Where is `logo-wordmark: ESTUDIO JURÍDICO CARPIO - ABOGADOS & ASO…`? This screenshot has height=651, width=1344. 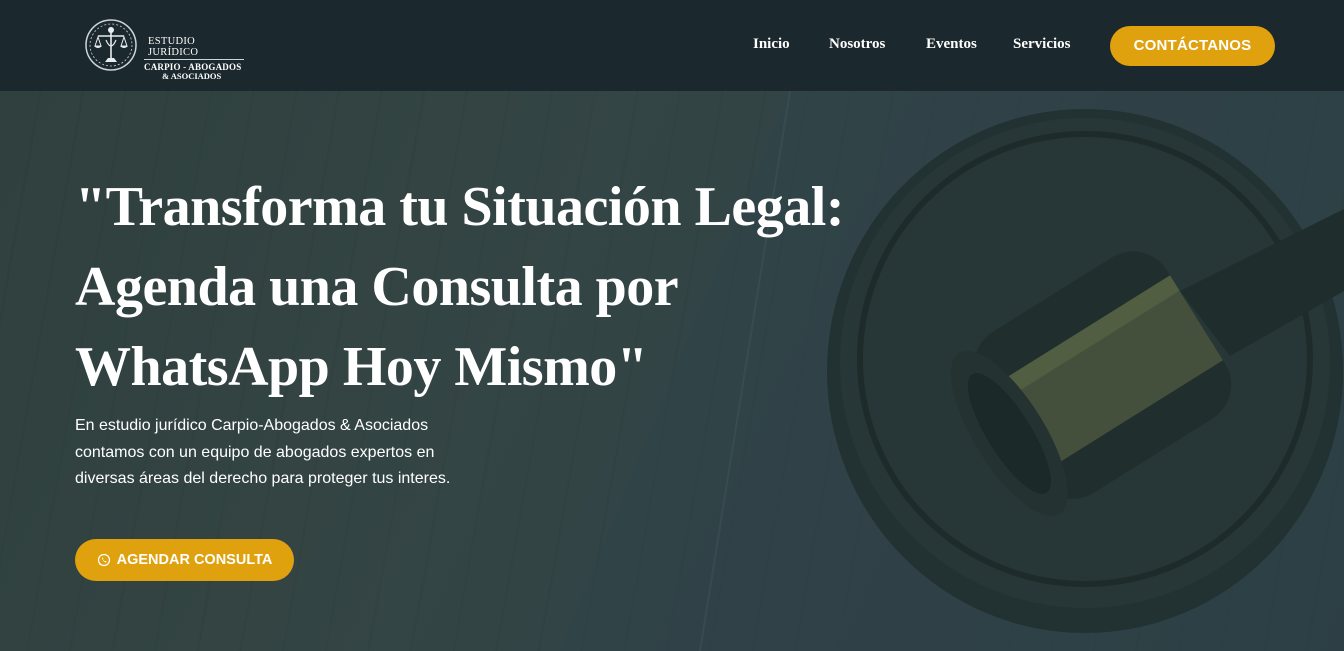 logo-wordmark: ESTUDIO JURÍDICO CARPIO - ABOGADOS & ASO… is located at coordinates (209, 58).